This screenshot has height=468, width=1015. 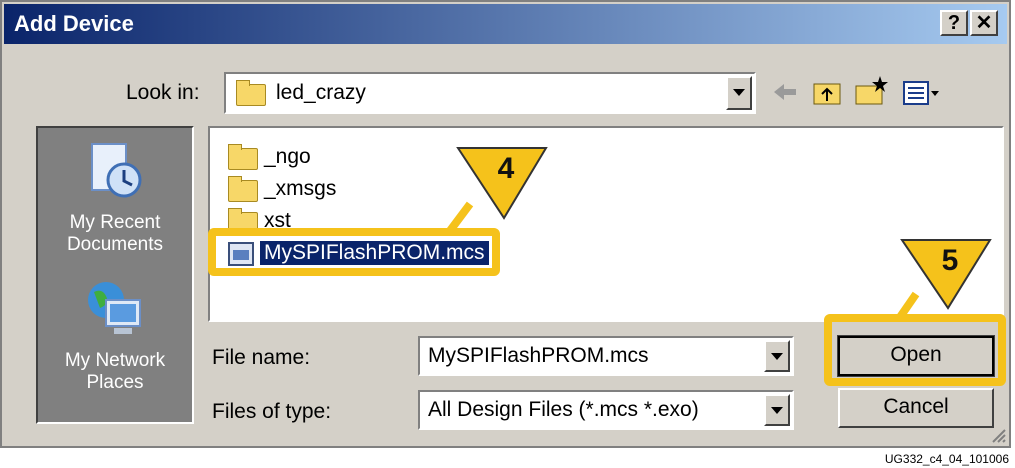 I want to click on view-menu-icon, so click(x=921, y=93).